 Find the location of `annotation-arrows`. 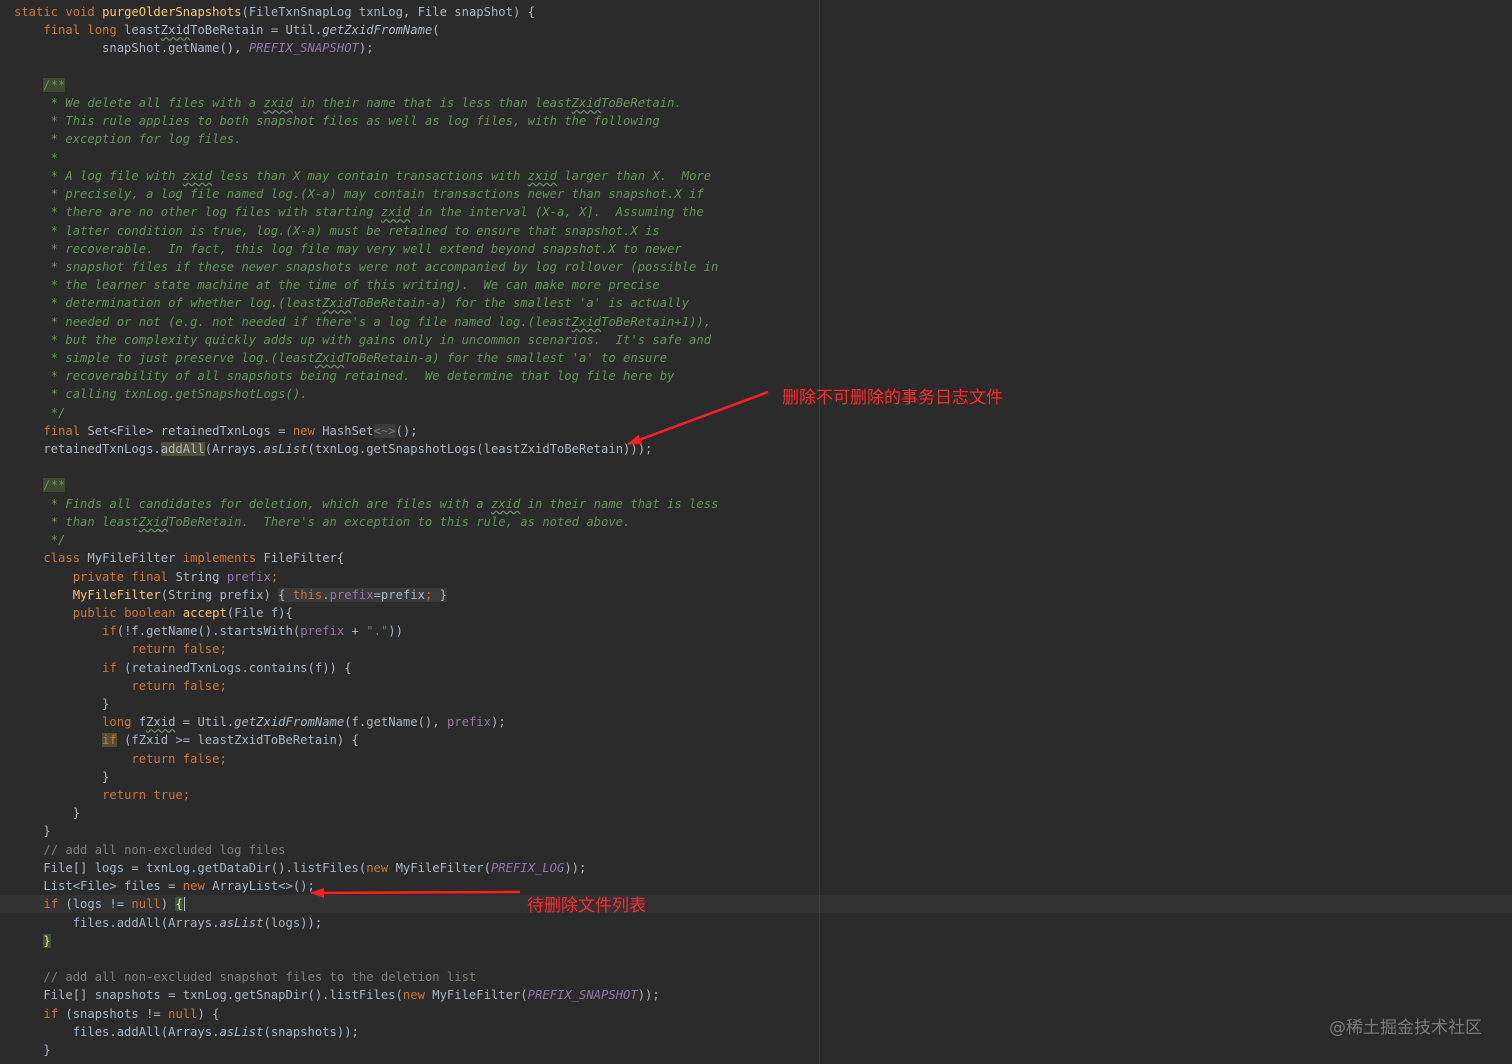

annotation-arrows is located at coordinates (539, 644).